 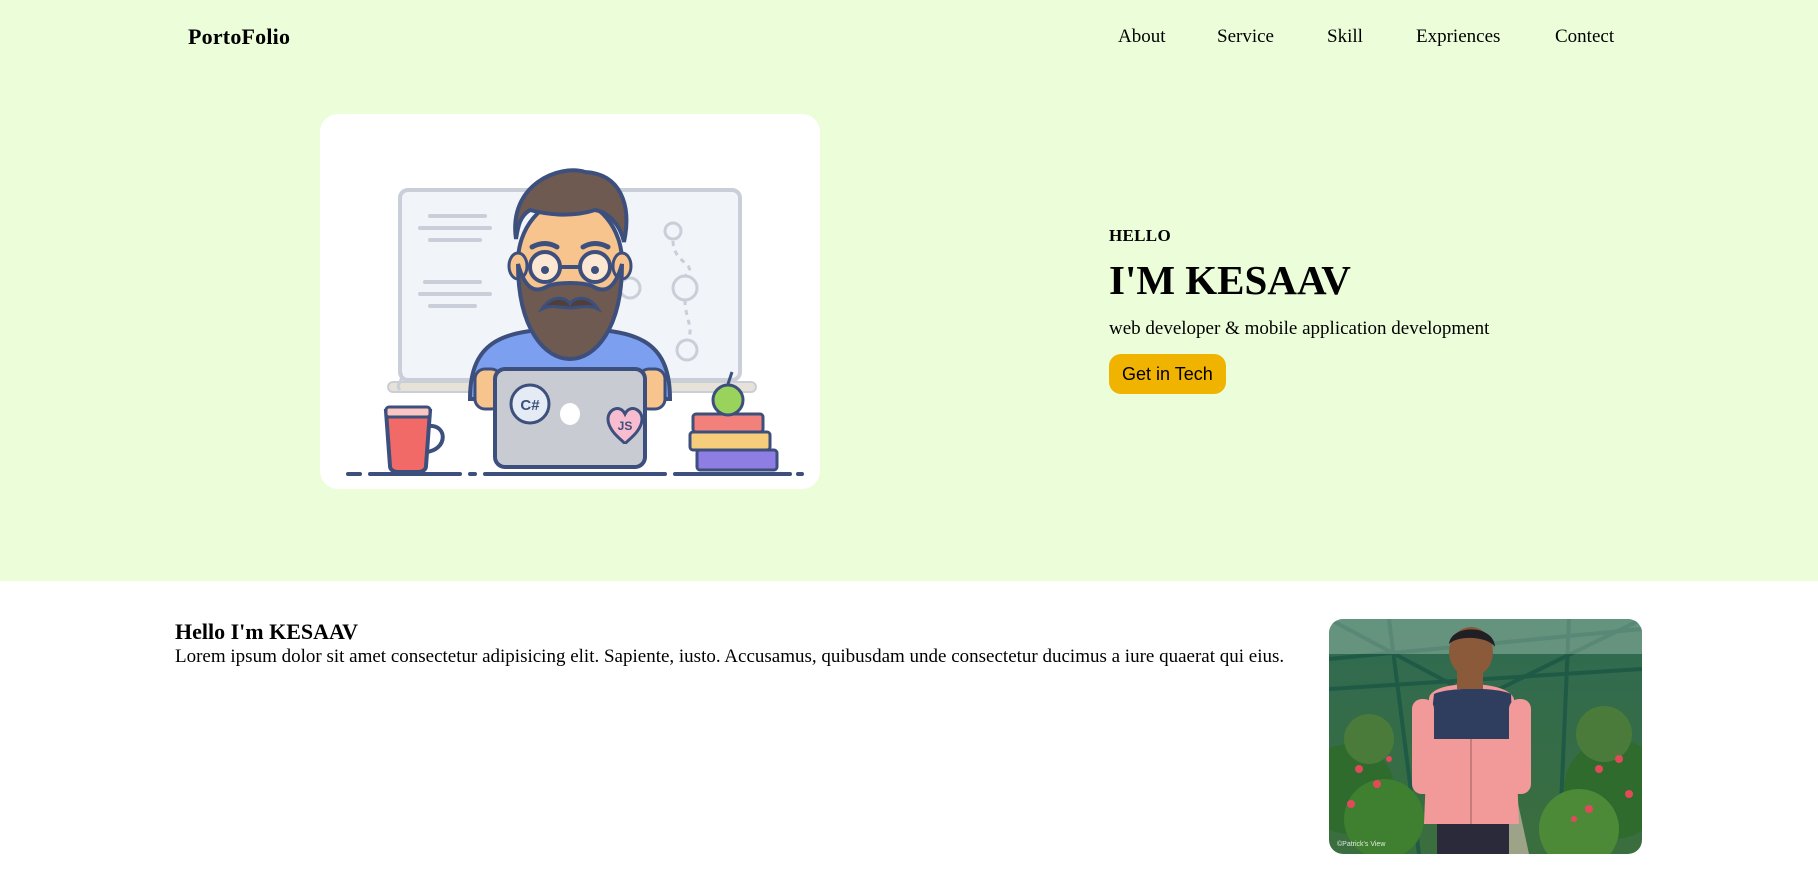 I want to click on get-in-touch-button: Get in Tech, so click(x=1167, y=374).